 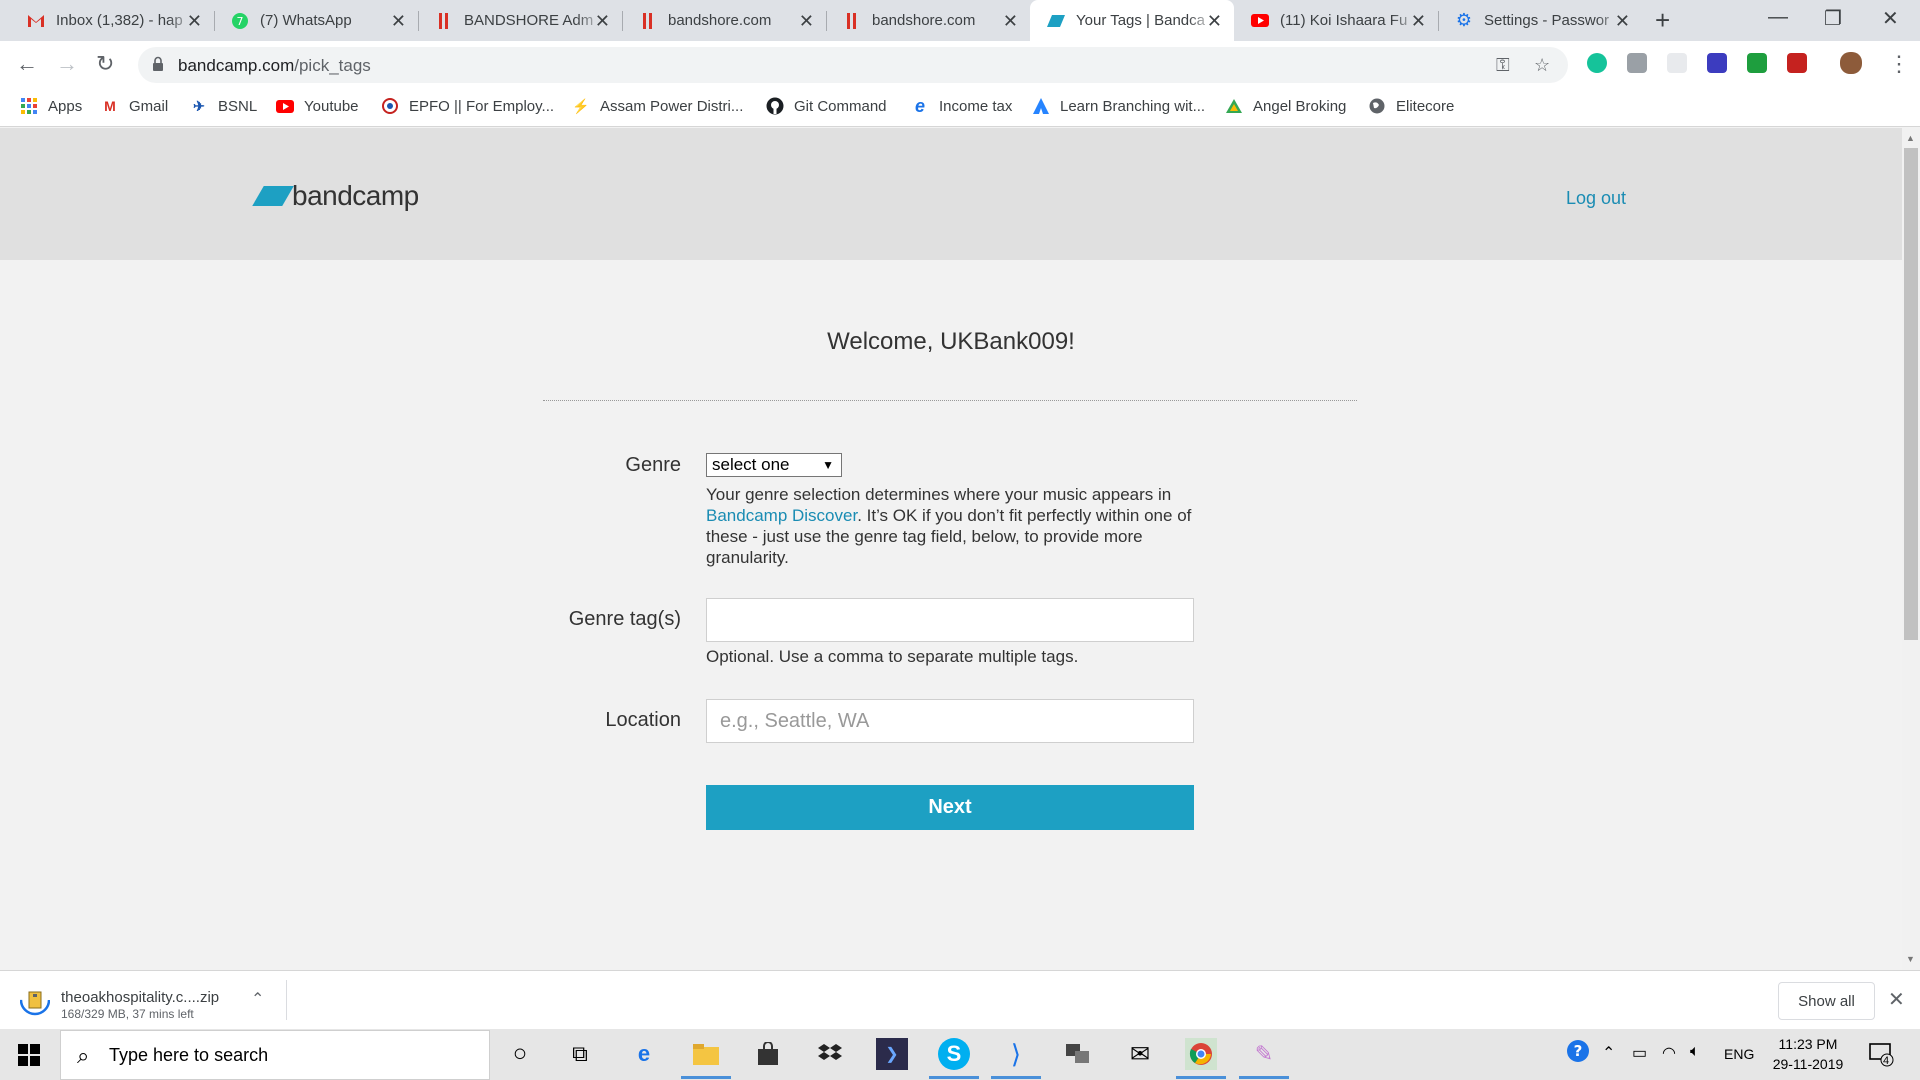 What do you see at coordinates (954, 1054) in the screenshot?
I see `skype-icon: S` at bounding box center [954, 1054].